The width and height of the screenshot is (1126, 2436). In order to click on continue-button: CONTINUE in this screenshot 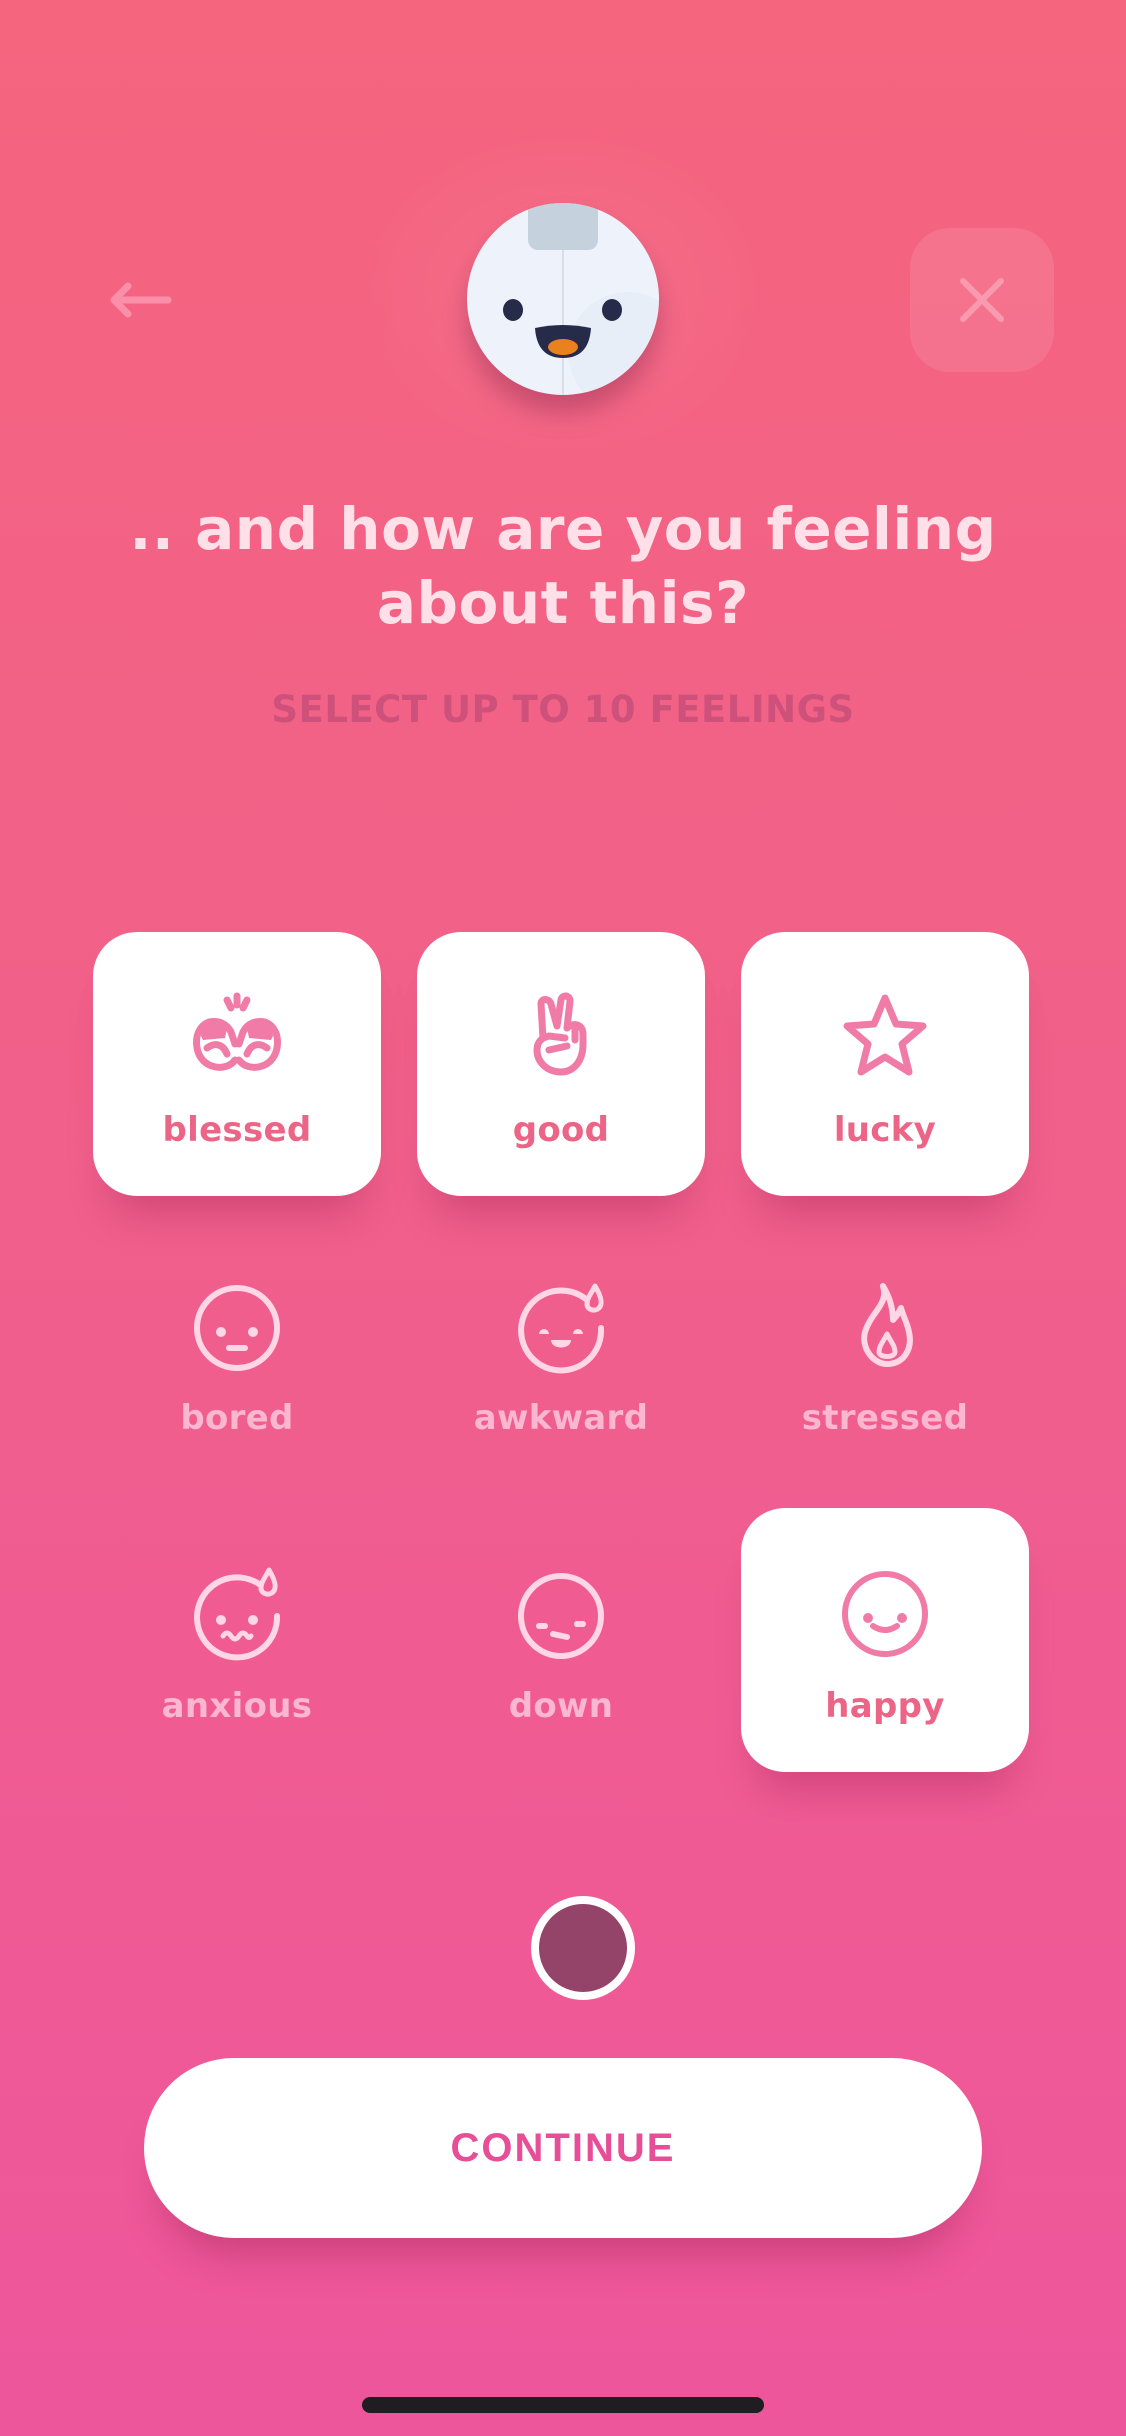, I will do `click(563, 2148)`.